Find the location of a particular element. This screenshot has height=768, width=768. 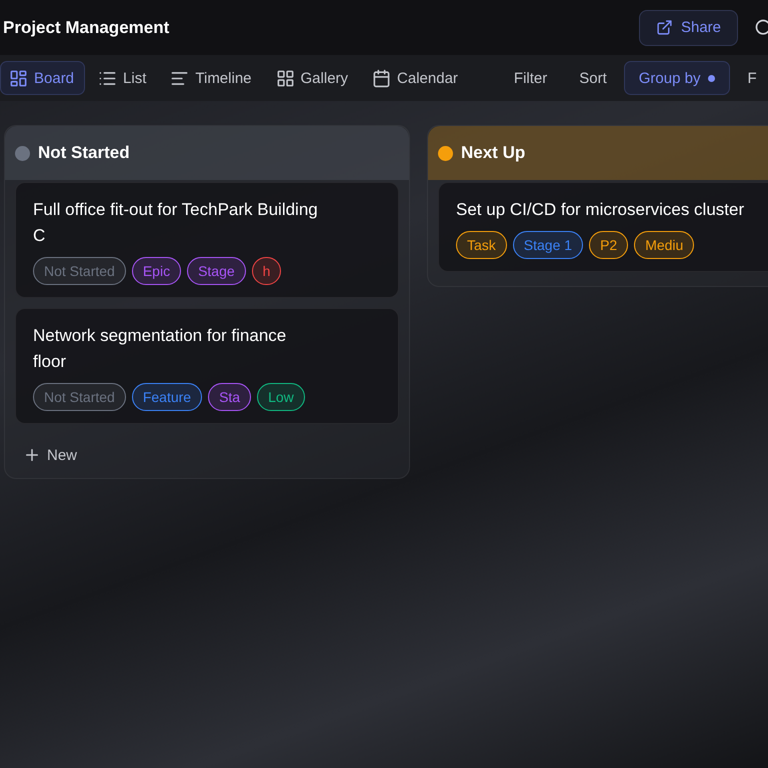

card-title: Set up CI/CD for microservices cluster is located at coordinates (601, 210).